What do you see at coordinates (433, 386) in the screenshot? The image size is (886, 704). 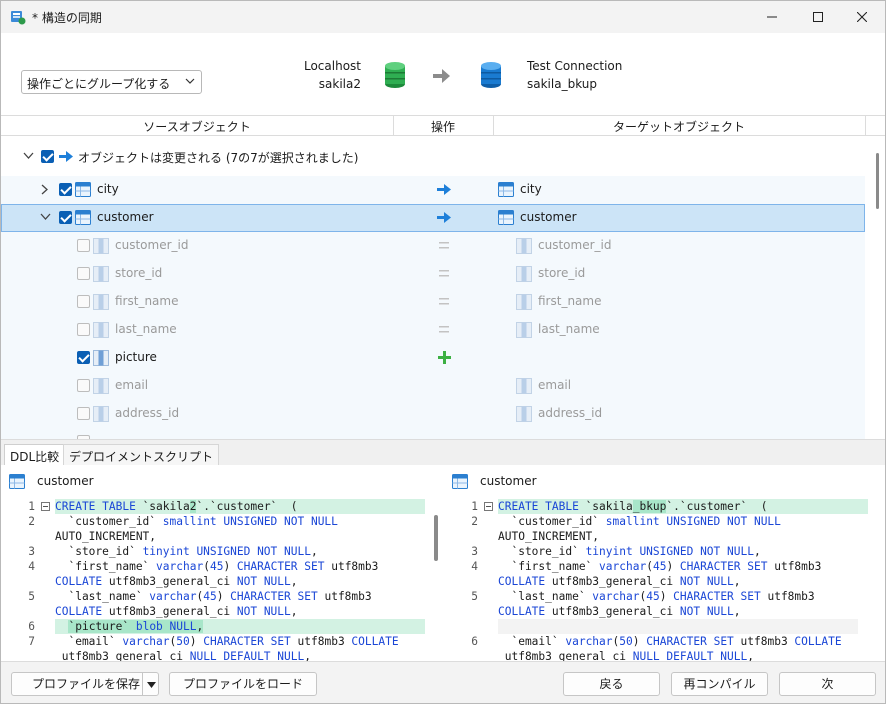 I see `field-row: email email` at bounding box center [433, 386].